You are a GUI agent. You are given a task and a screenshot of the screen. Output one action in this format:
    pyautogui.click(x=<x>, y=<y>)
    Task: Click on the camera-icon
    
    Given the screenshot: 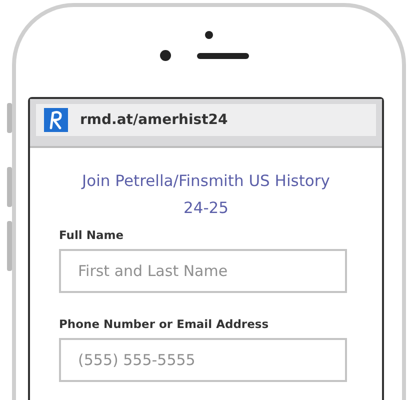 What is the action you would take?
    pyautogui.click(x=209, y=35)
    